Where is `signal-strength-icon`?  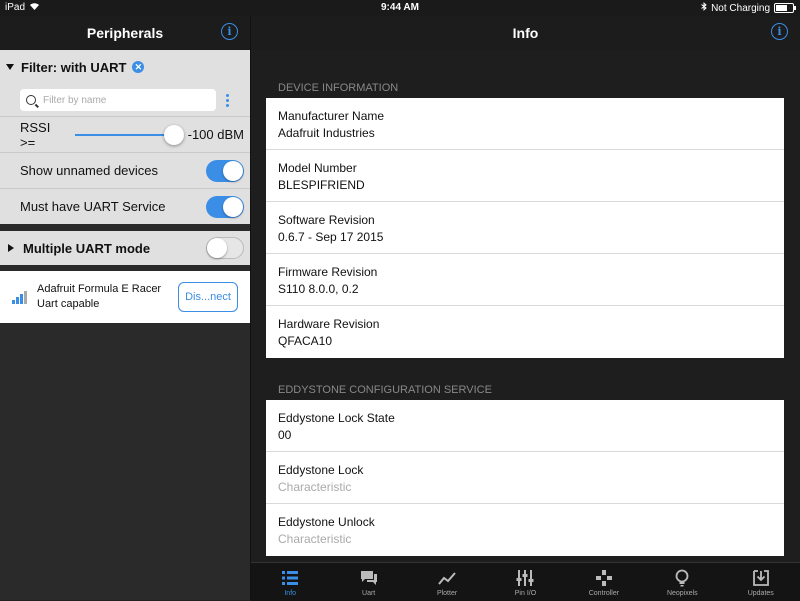
signal-strength-icon is located at coordinates (19, 297).